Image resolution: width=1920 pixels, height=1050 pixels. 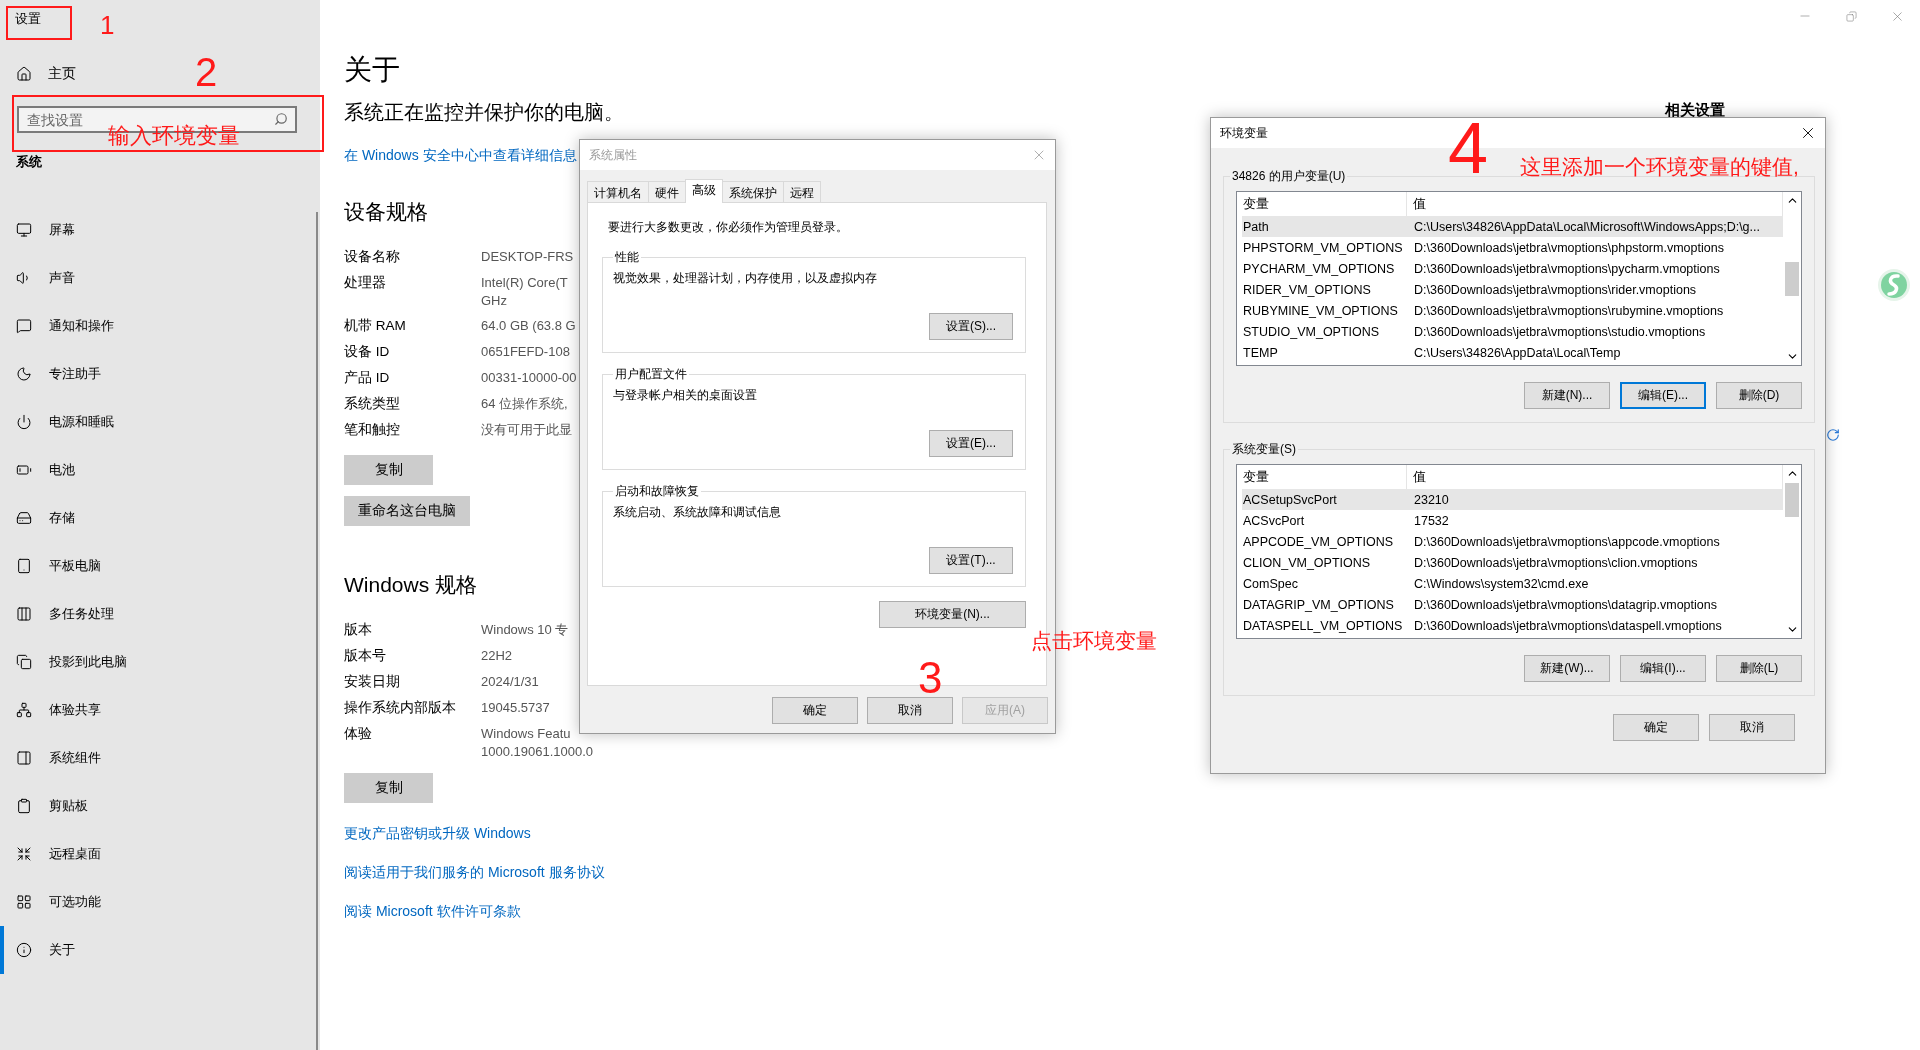 What do you see at coordinates (158, 278) in the screenshot?
I see `nav-item: 声音` at bounding box center [158, 278].